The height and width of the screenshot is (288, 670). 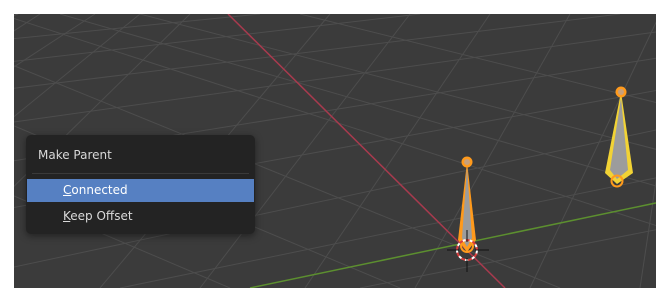 I want to click on menu-separator, so click(x=140, y=173).